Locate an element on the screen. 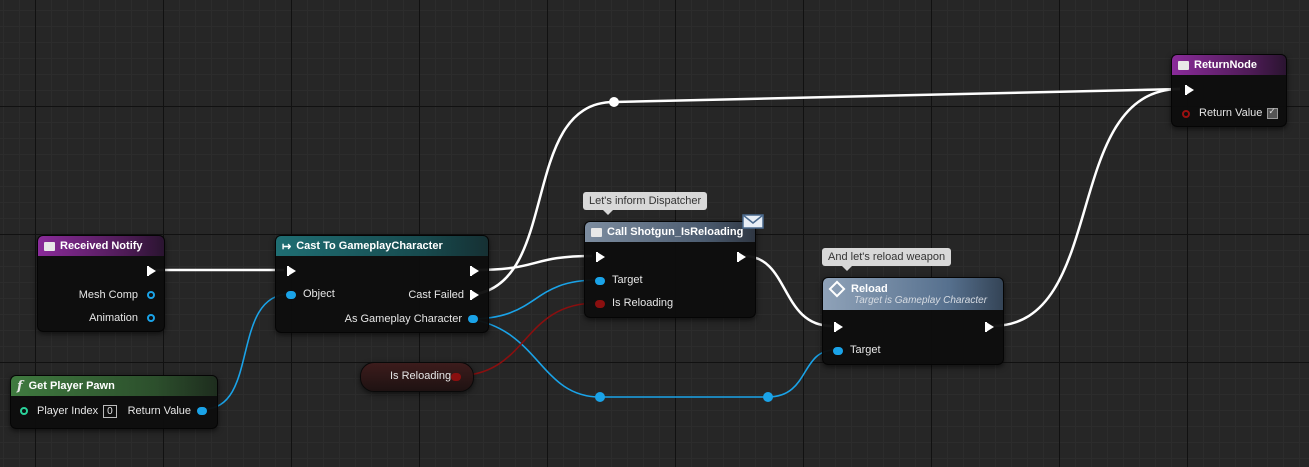 The height and width of the screenshot is (467, 1309). player-index-pin is located at coordinates (24, 411).